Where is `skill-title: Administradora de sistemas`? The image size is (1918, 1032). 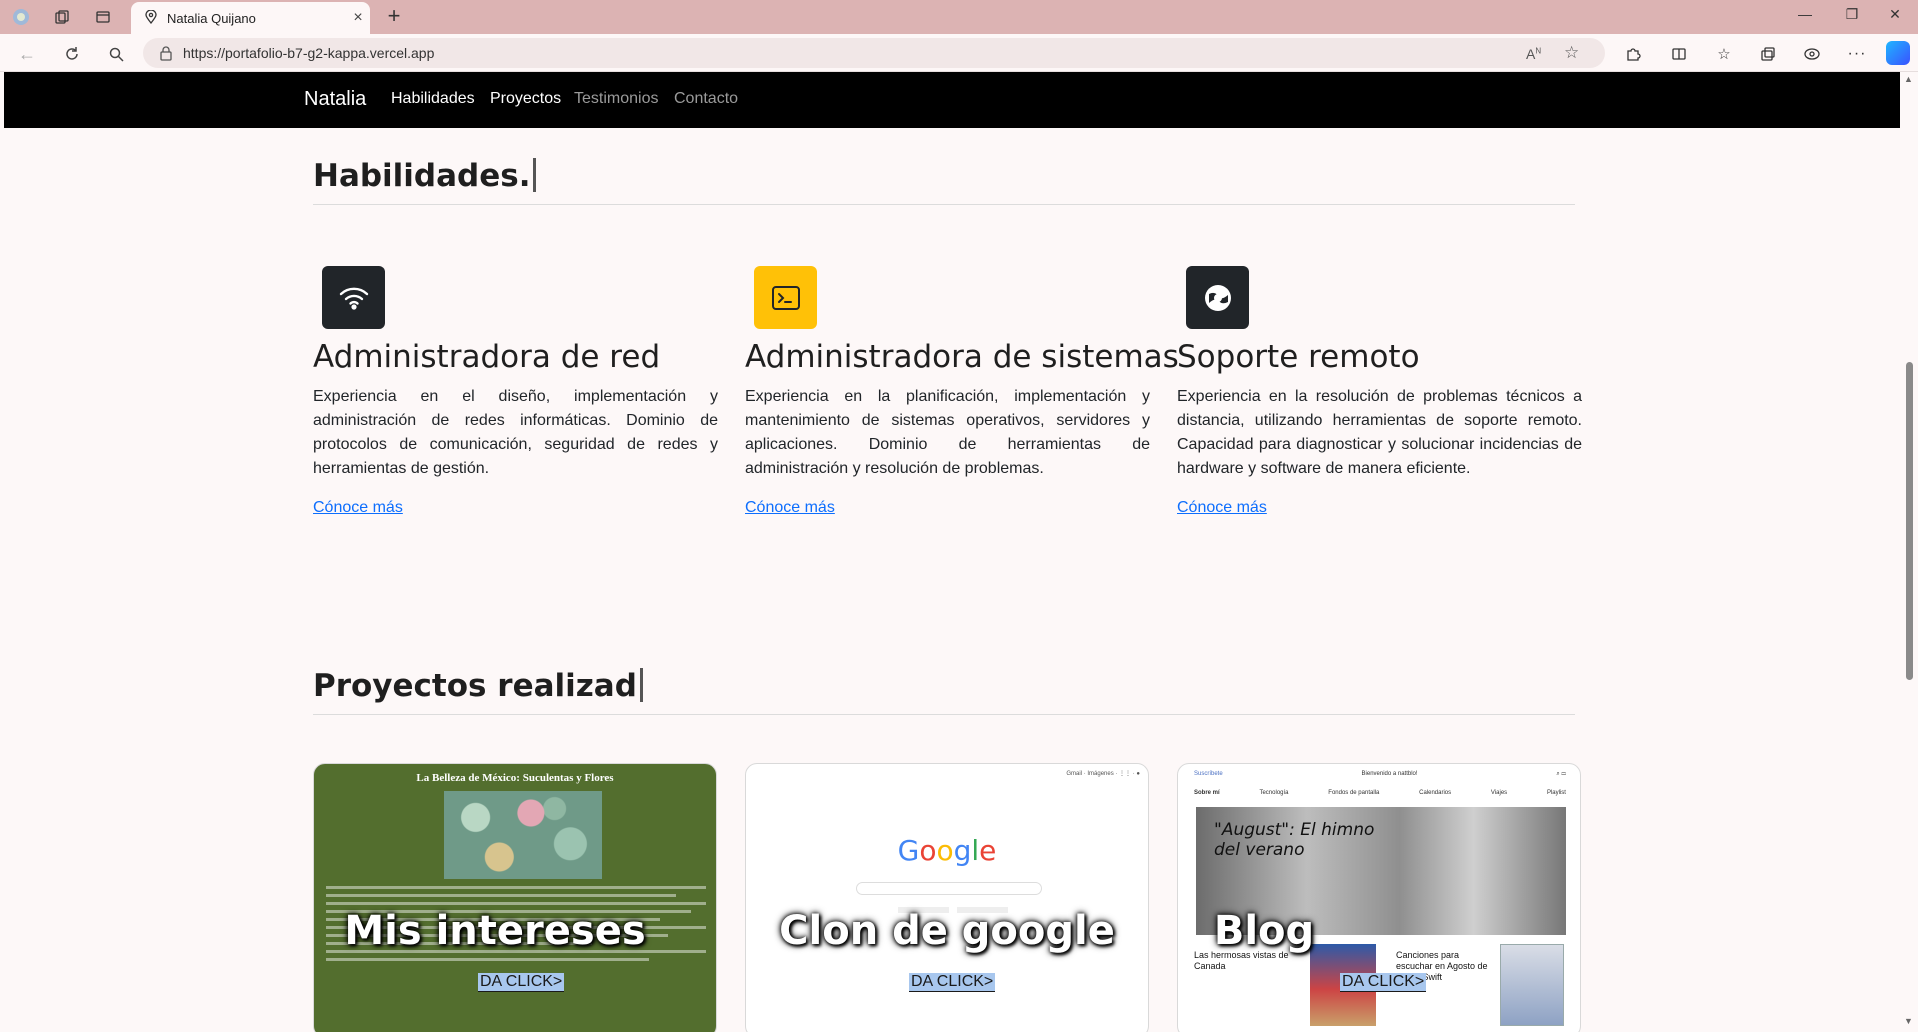 skill-title: Administradora de sistemas is located at coordinates (962, 357).